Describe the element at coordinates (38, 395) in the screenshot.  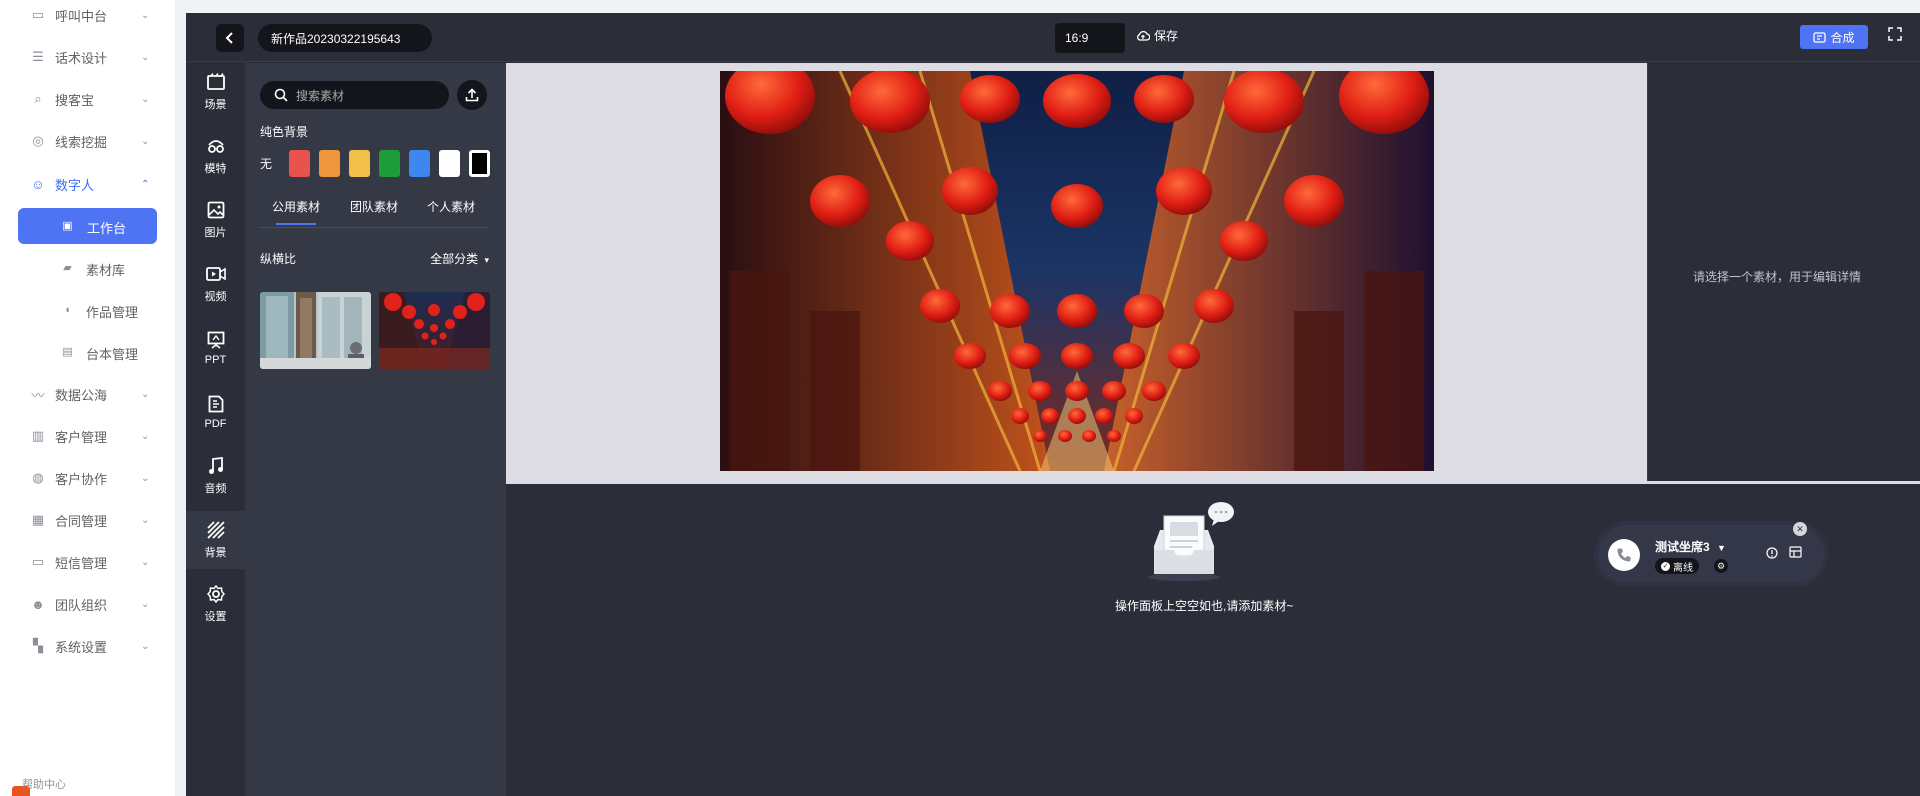
I see `chart-icon: 〰` at that location.